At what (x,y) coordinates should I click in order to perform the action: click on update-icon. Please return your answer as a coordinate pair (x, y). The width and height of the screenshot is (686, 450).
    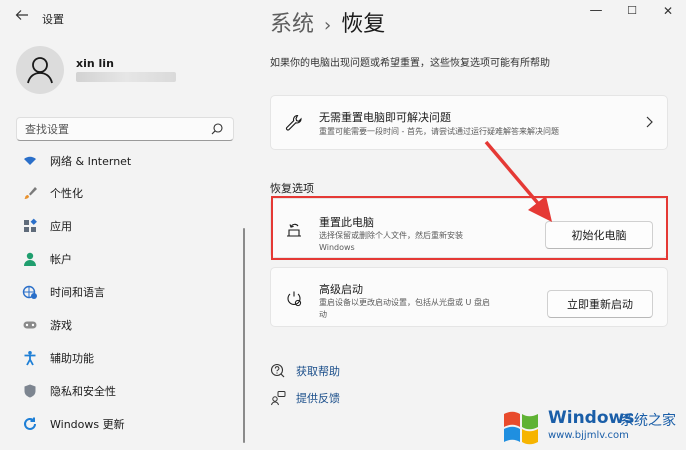
    Looking at the image, I should click on (30, 424).